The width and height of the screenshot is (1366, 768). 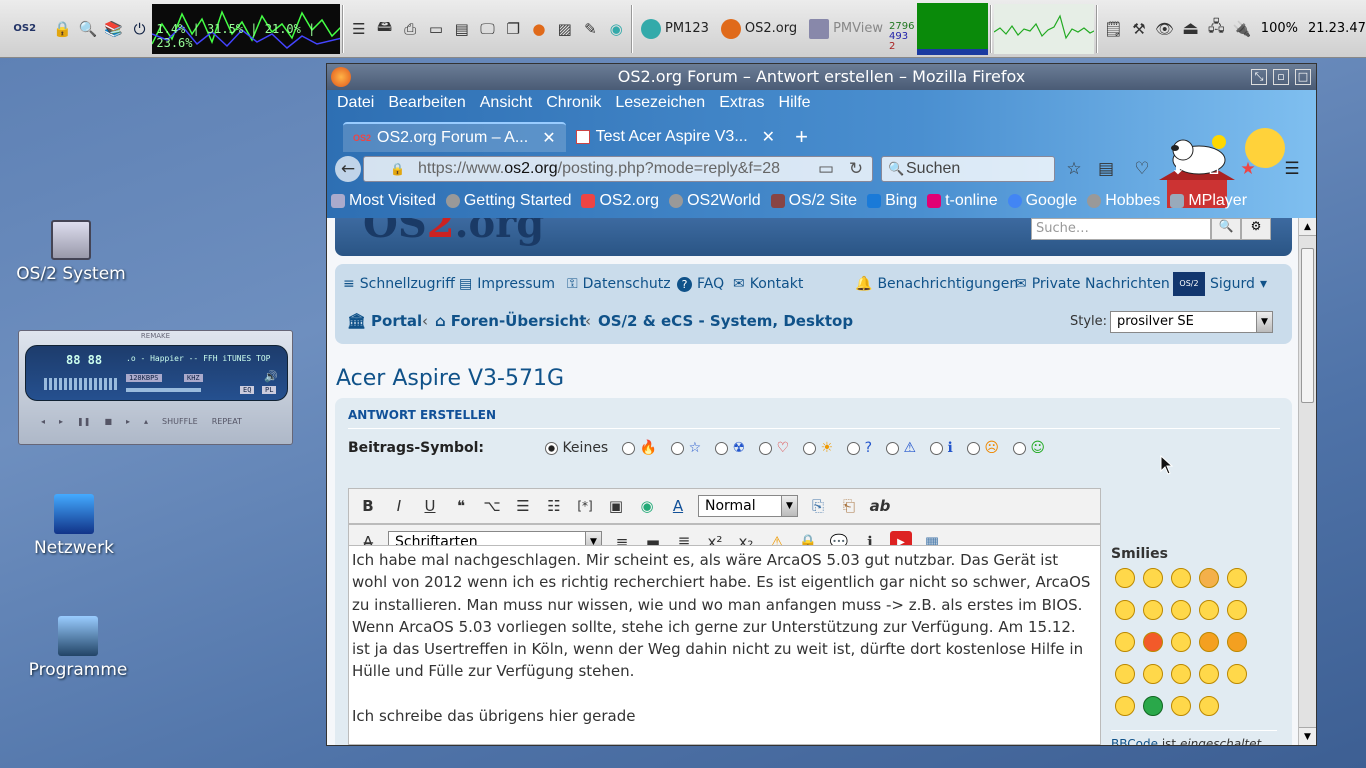 I want to click on pm123-icon: ◉, so click(x=616, y=29).